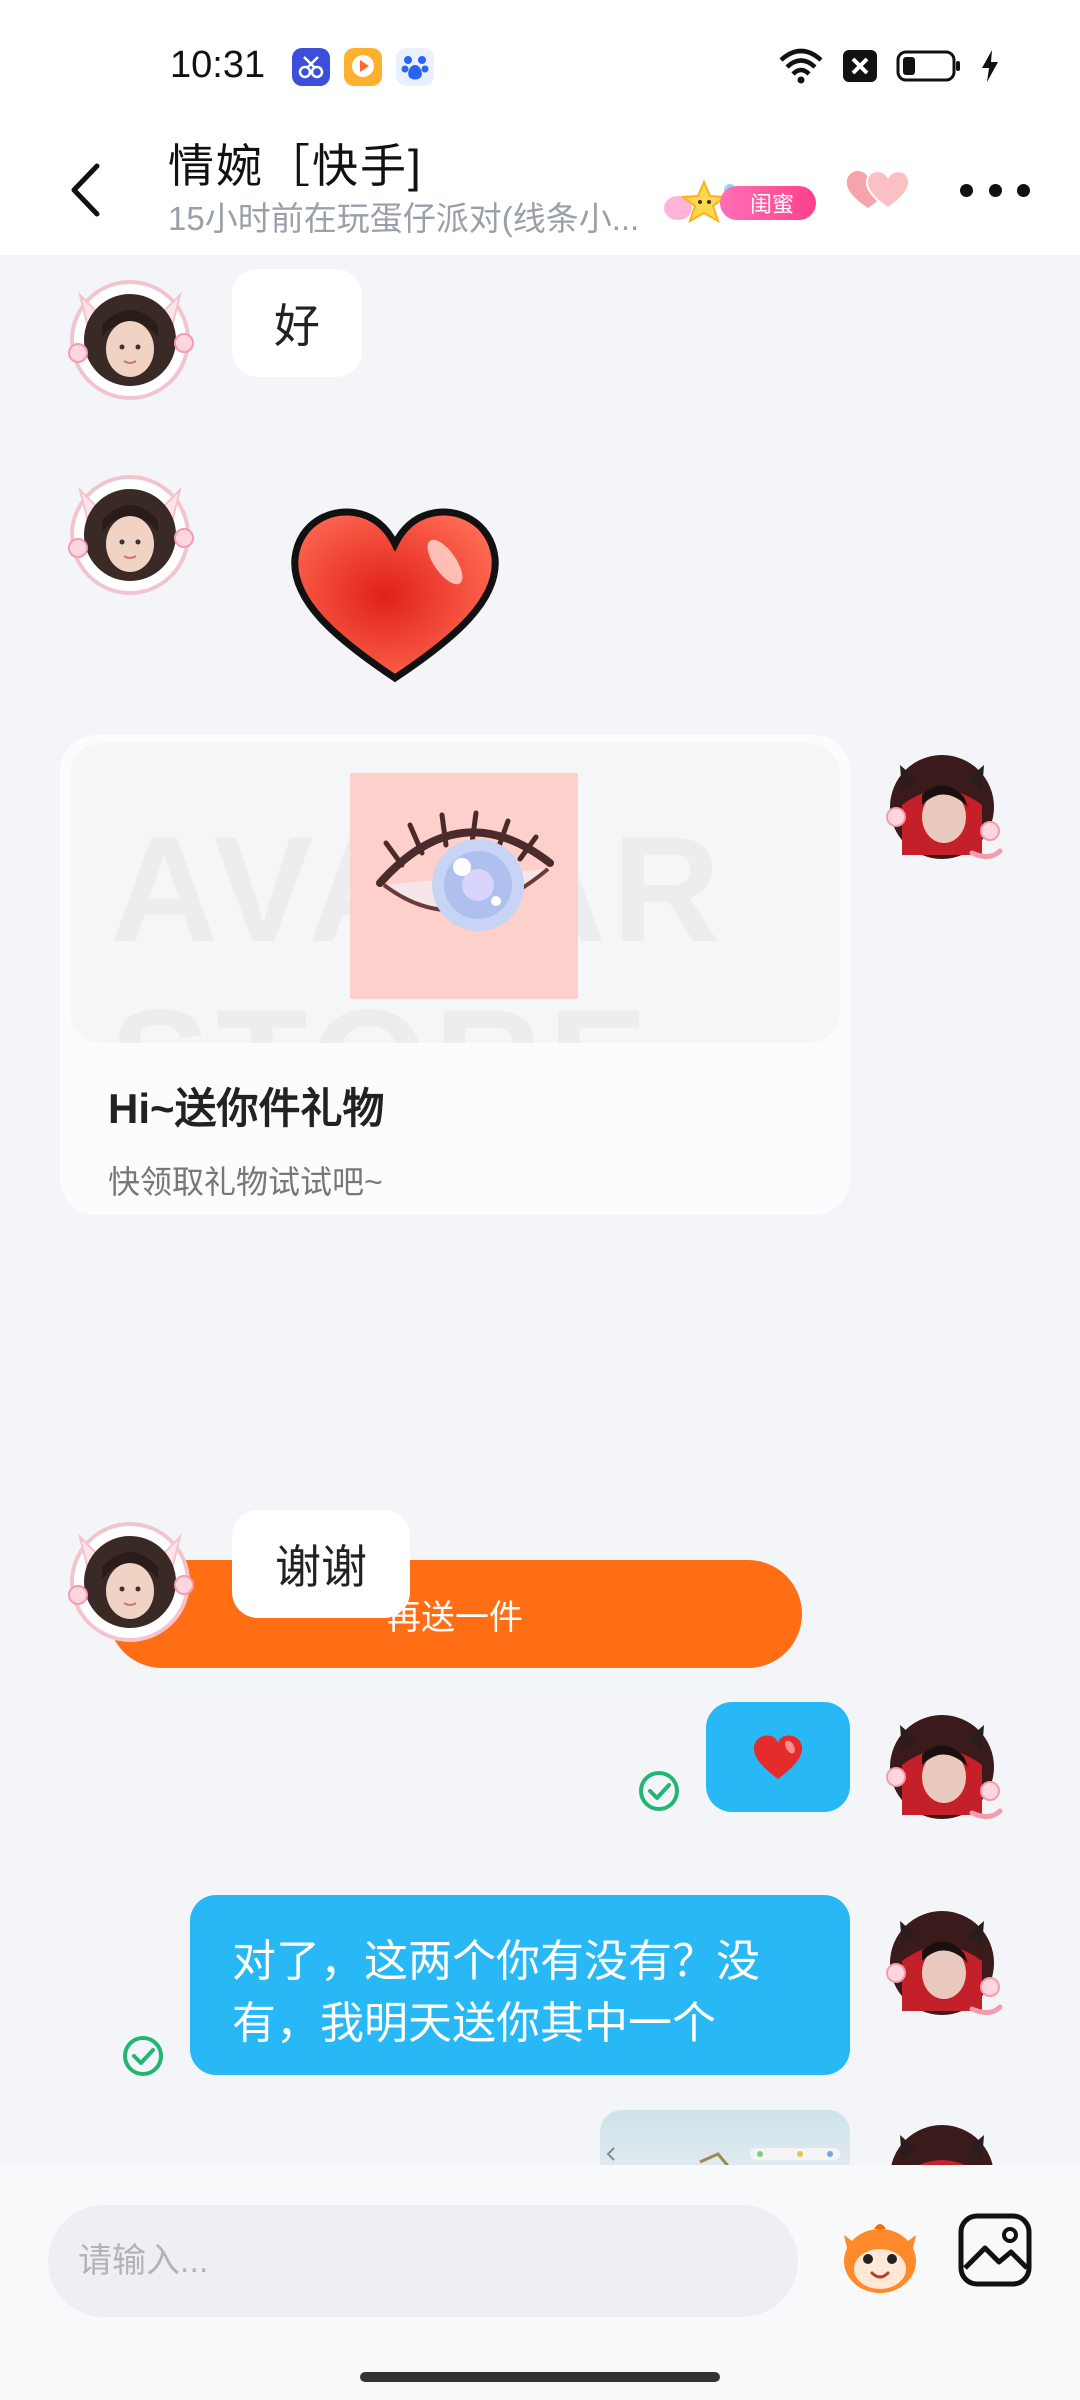  I want to click on sticker-message, so click(395, 595).